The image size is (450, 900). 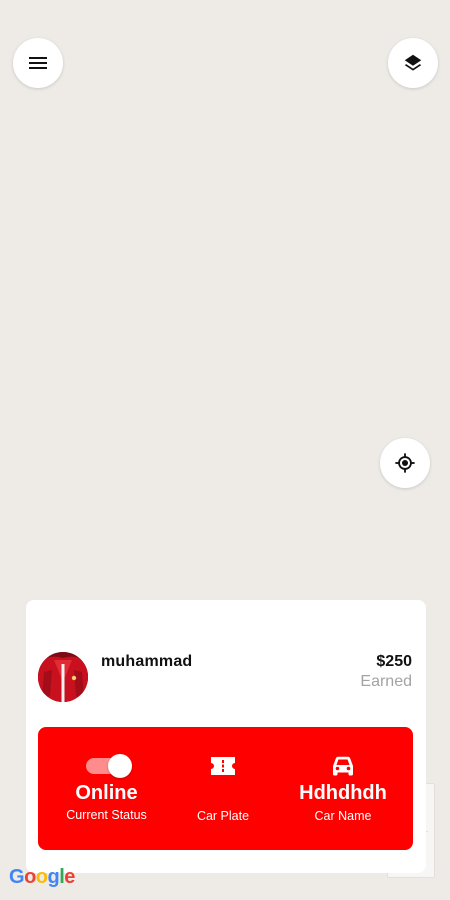 What do you see at coordinates (386, 681) in the screenshot?
I see `earned-label: Earned` at bounding box center [386, 681].